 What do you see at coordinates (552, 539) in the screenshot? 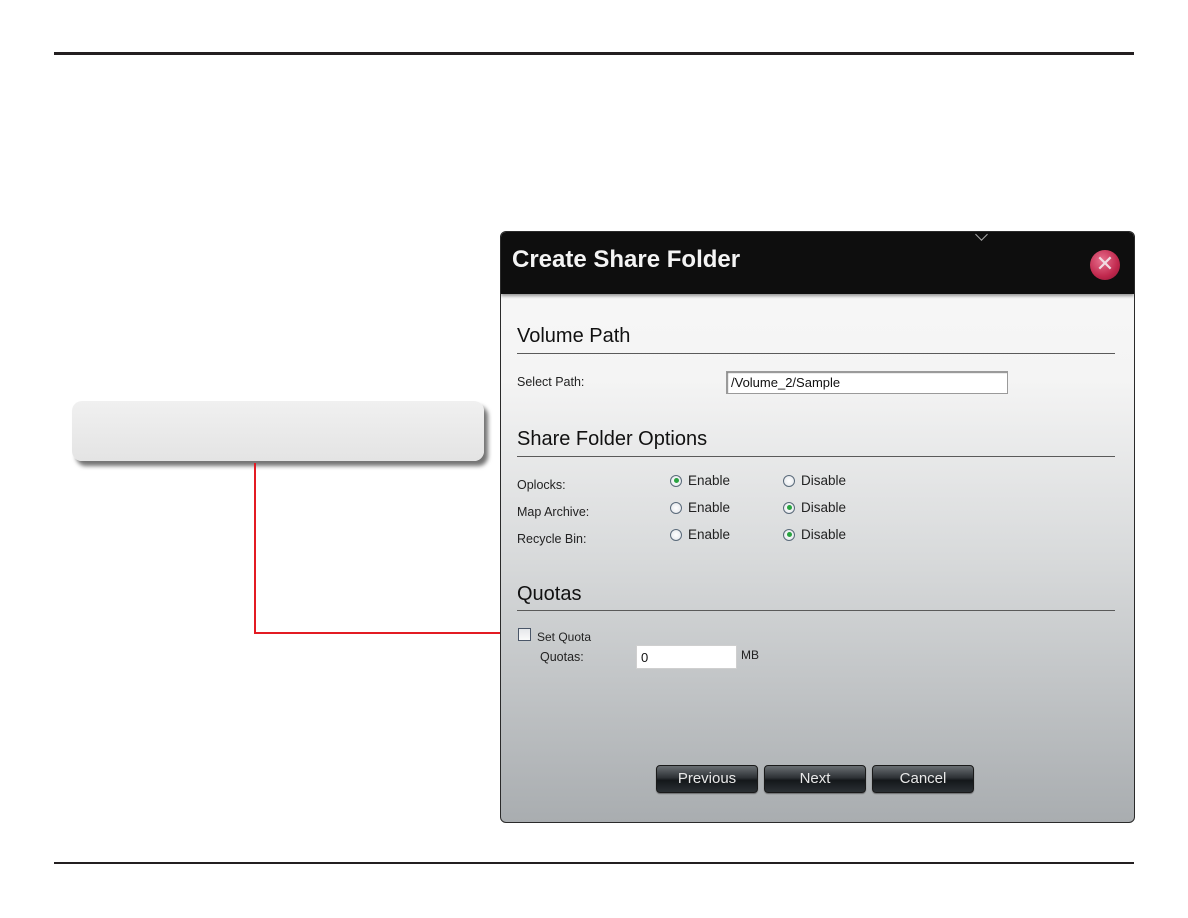
I see `recycle-bin-label: Recycle Bin:` at bounding box center [552, 539].